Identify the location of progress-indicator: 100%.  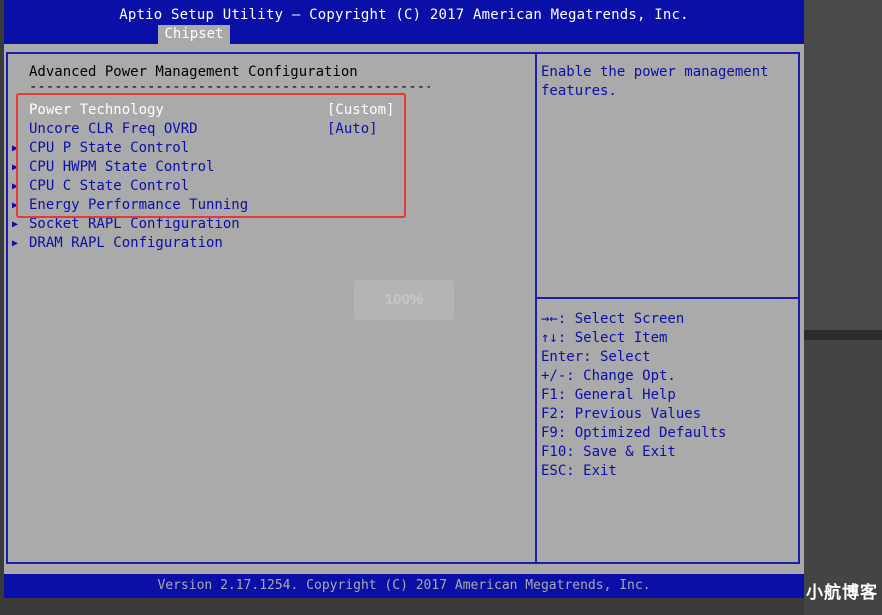
(404, 300).